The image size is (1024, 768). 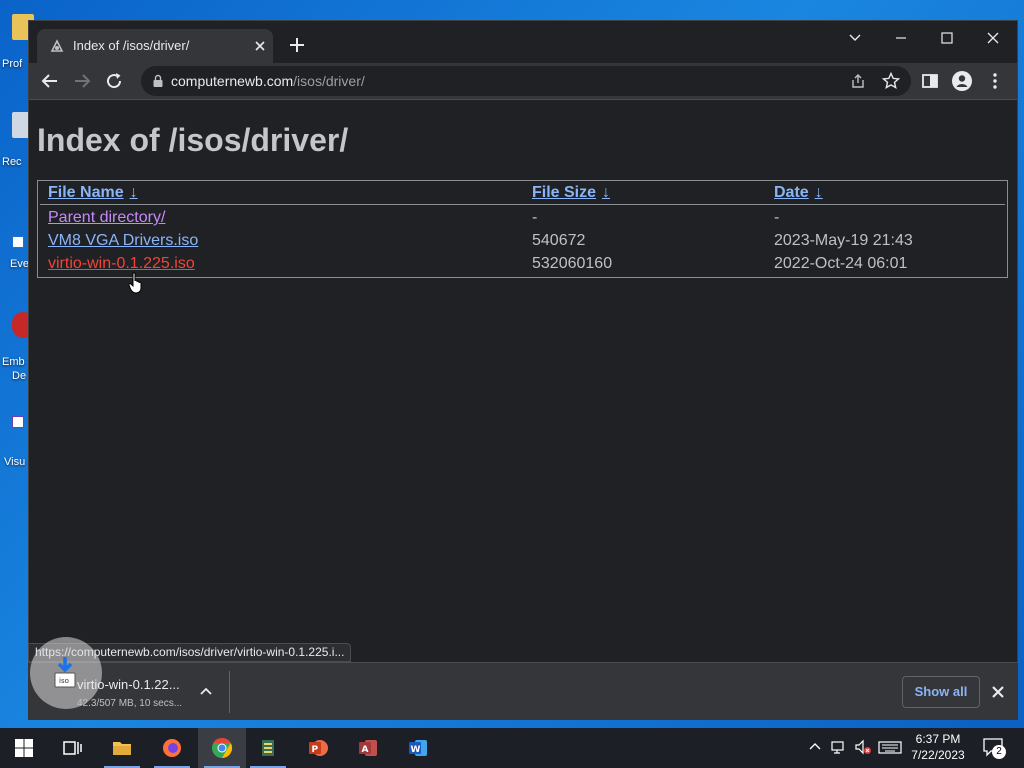 What do you see at coordinates (998, 692) in the screenshot?
I see `close-icon` at bounding box center [998, 692].